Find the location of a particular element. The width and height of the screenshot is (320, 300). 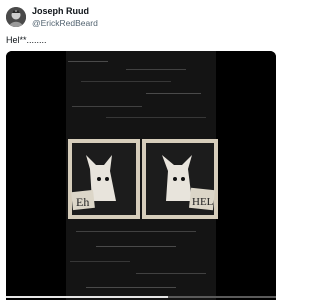

author-display-name: Joseph Ruud is located at coordinates (65, 11).